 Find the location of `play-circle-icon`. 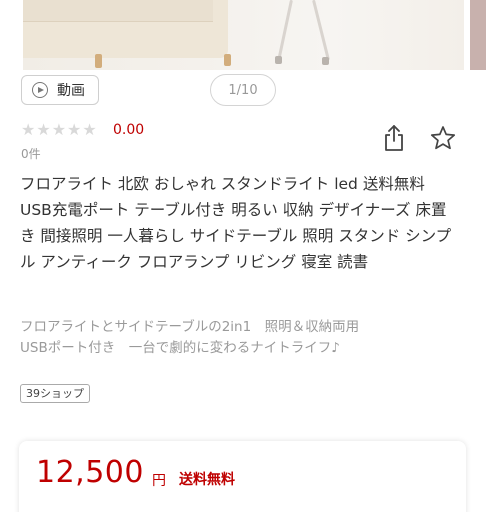

play-circle-icon is located at coordinates (40, 90).